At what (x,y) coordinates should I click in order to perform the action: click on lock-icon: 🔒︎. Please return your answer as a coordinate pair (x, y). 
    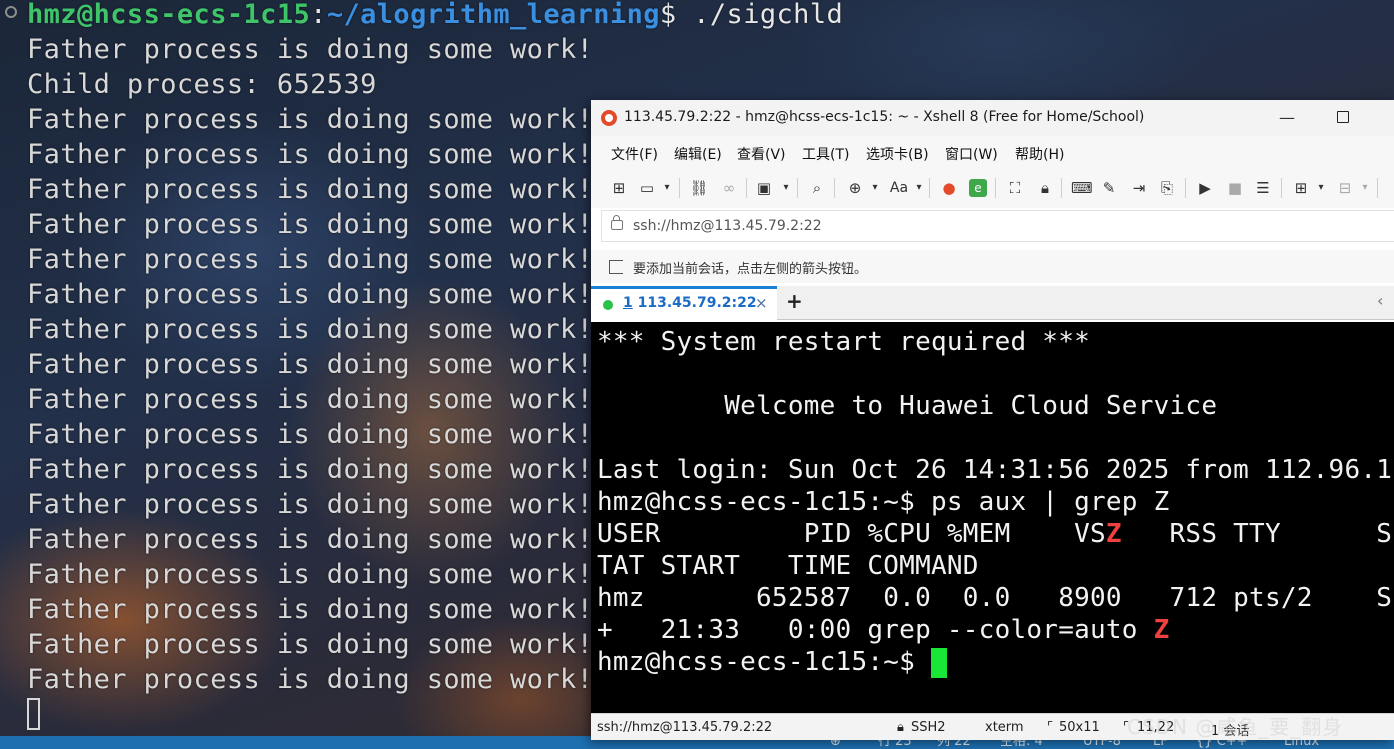
    Looking at the image, I should click on (1045, 188).